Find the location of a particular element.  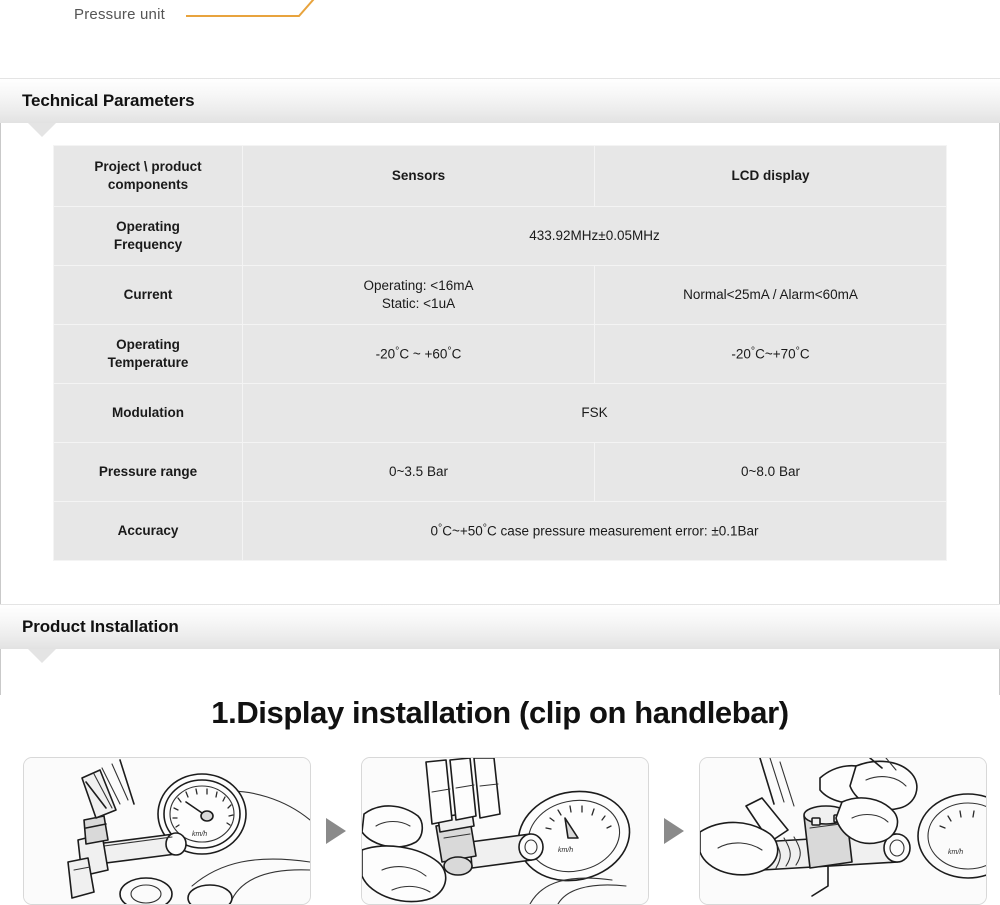

hands-tightening-clip-illustration: km/h is located at coordinates (843, 831).